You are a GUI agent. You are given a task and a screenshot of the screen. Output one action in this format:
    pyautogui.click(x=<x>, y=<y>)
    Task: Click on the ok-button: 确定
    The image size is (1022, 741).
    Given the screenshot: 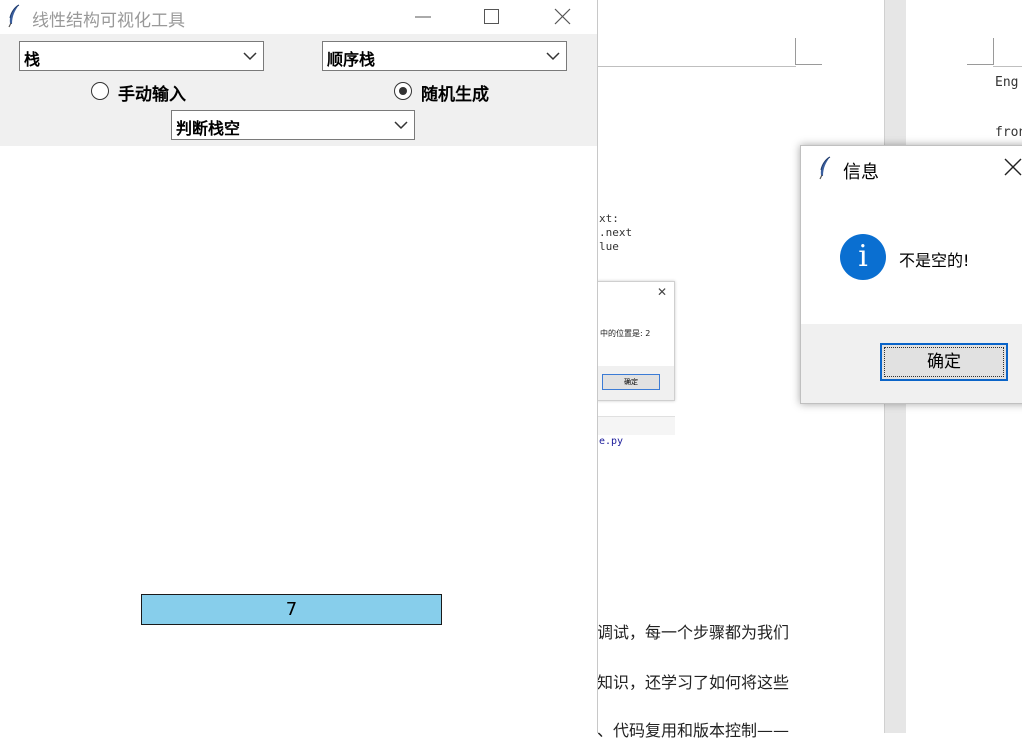 What is the action you would take?
    pyautogui.click(x=944, y=362)
    